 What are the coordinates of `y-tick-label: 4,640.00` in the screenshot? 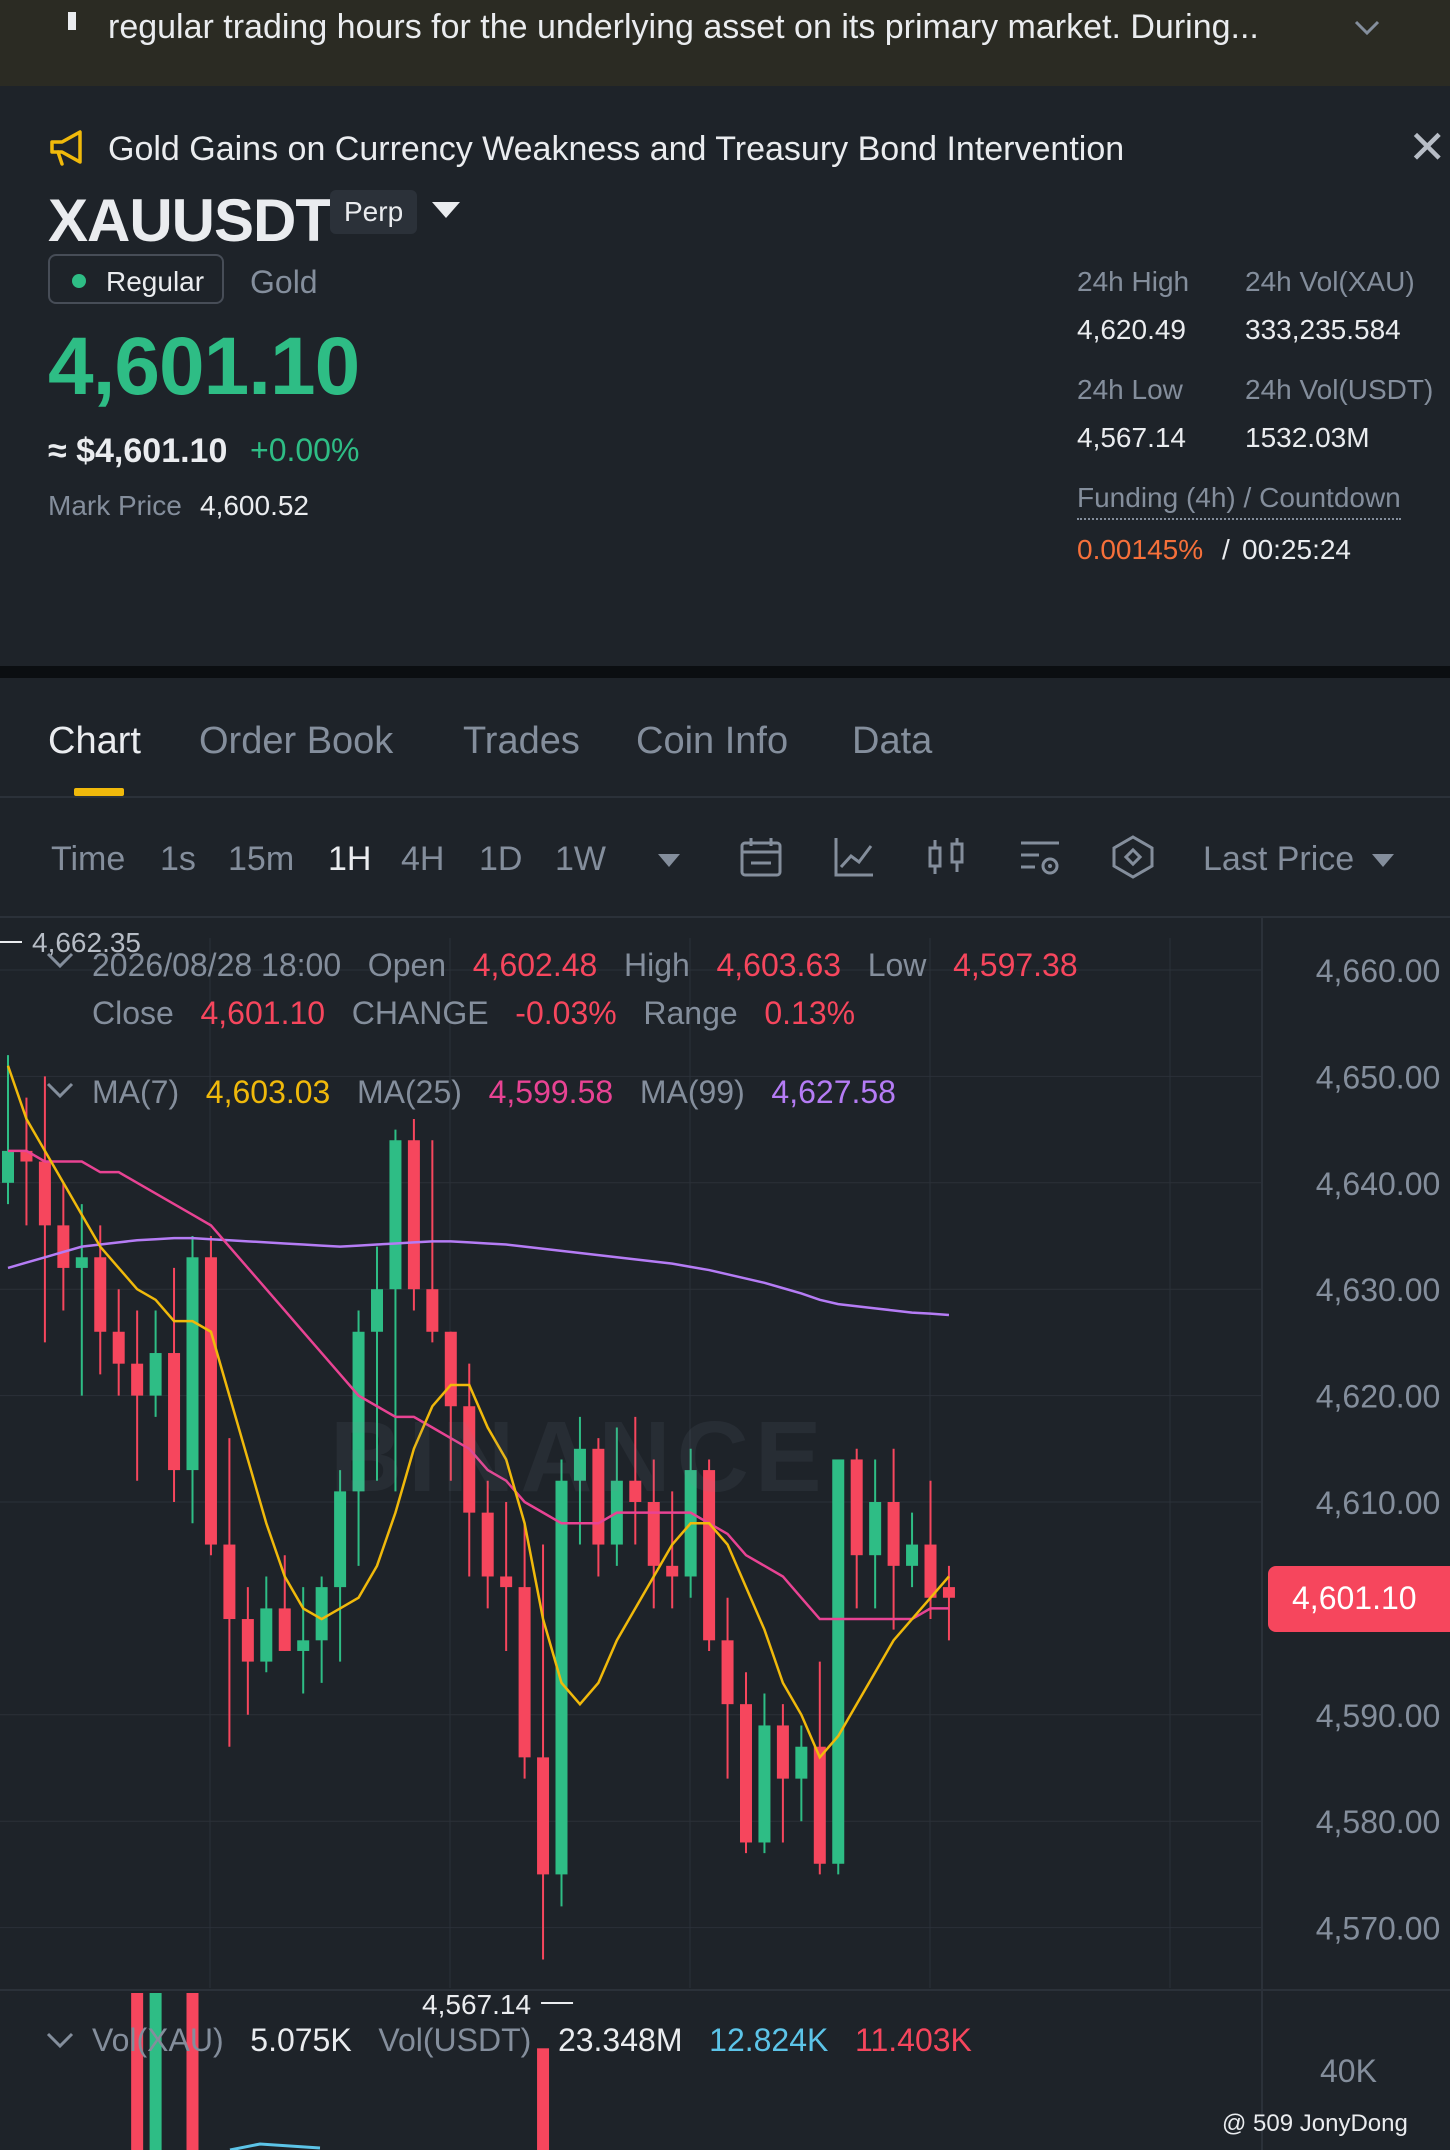 It's located at (1378, 1184).